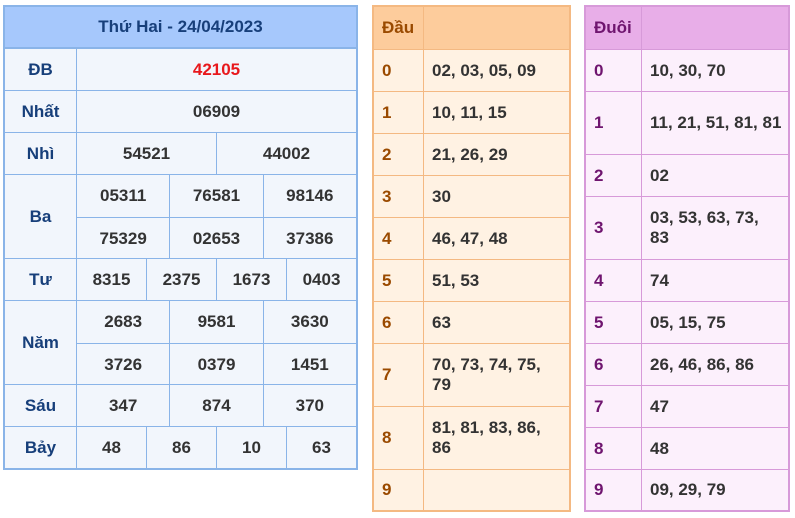  What do you see at coordinates (216, 69) in the screenshot?
I see `special-prize-number: 42105` at bounding box center [216, 69].